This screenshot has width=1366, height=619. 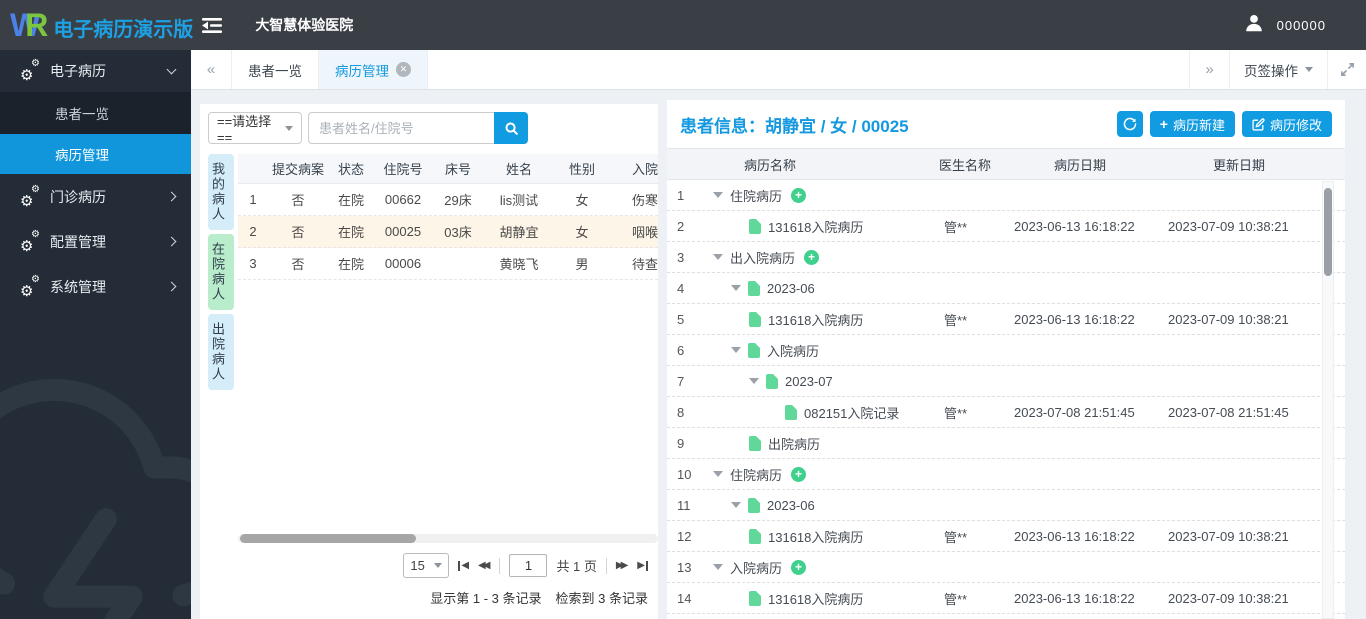 I want to click on row-number: 12, so click(x=684, y=536).